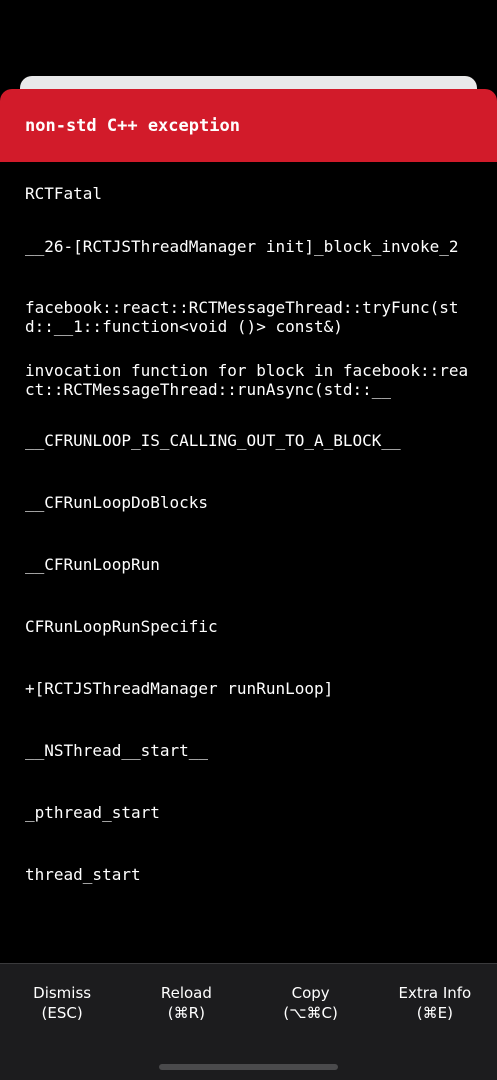  I want to click on error-header: non-std C++ exception, so click(248, 125).